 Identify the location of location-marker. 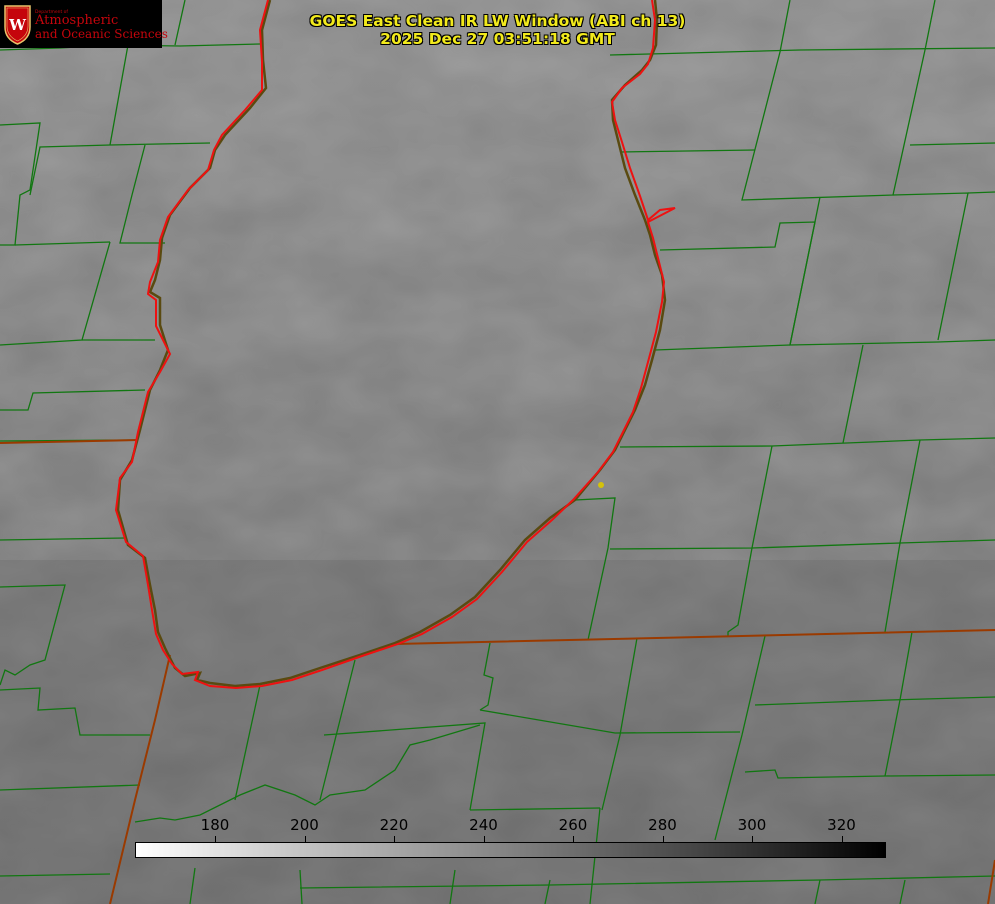
(601, 485).